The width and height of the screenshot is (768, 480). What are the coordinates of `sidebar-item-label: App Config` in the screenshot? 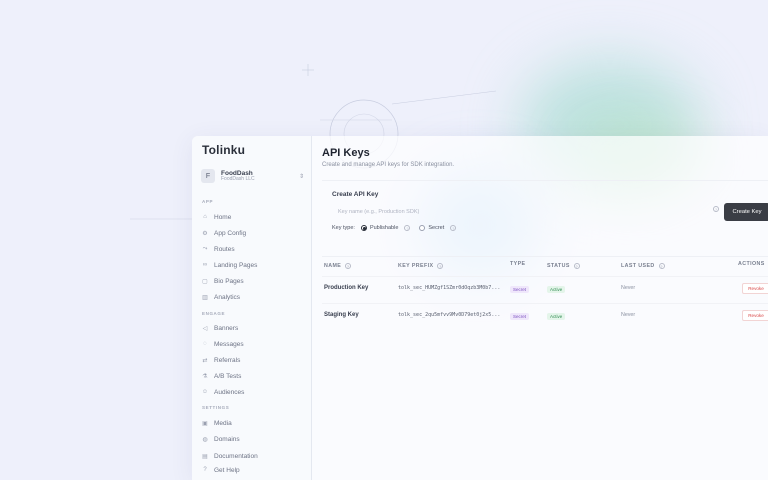 It's located at (230, 233).